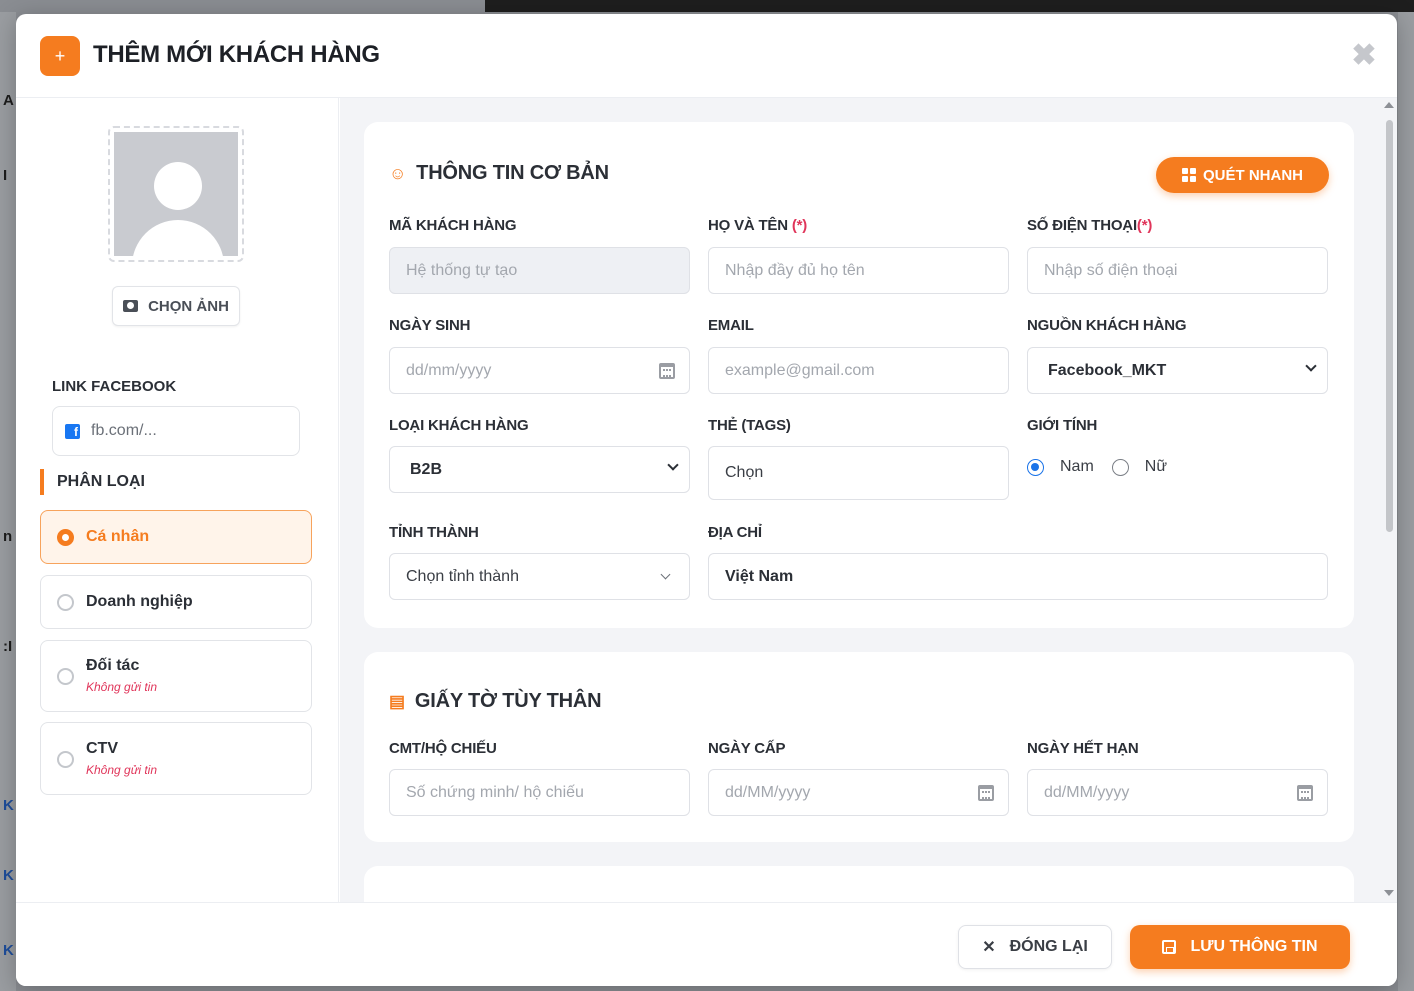  Describe the element at coordinates (858, 270) in the screenshot. I see `full-name-input: Nhập đầy đủ họ tên` at that location.